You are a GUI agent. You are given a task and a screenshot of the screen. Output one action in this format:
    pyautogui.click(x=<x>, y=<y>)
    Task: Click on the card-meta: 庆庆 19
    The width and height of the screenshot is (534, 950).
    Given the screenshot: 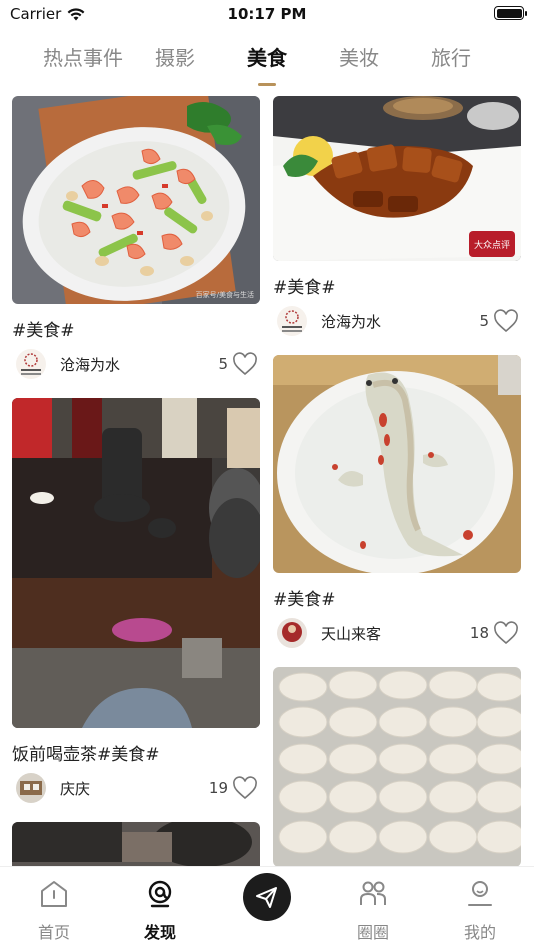 What is the action you would take?
    pyautogui.click(x=136, y=788)
    